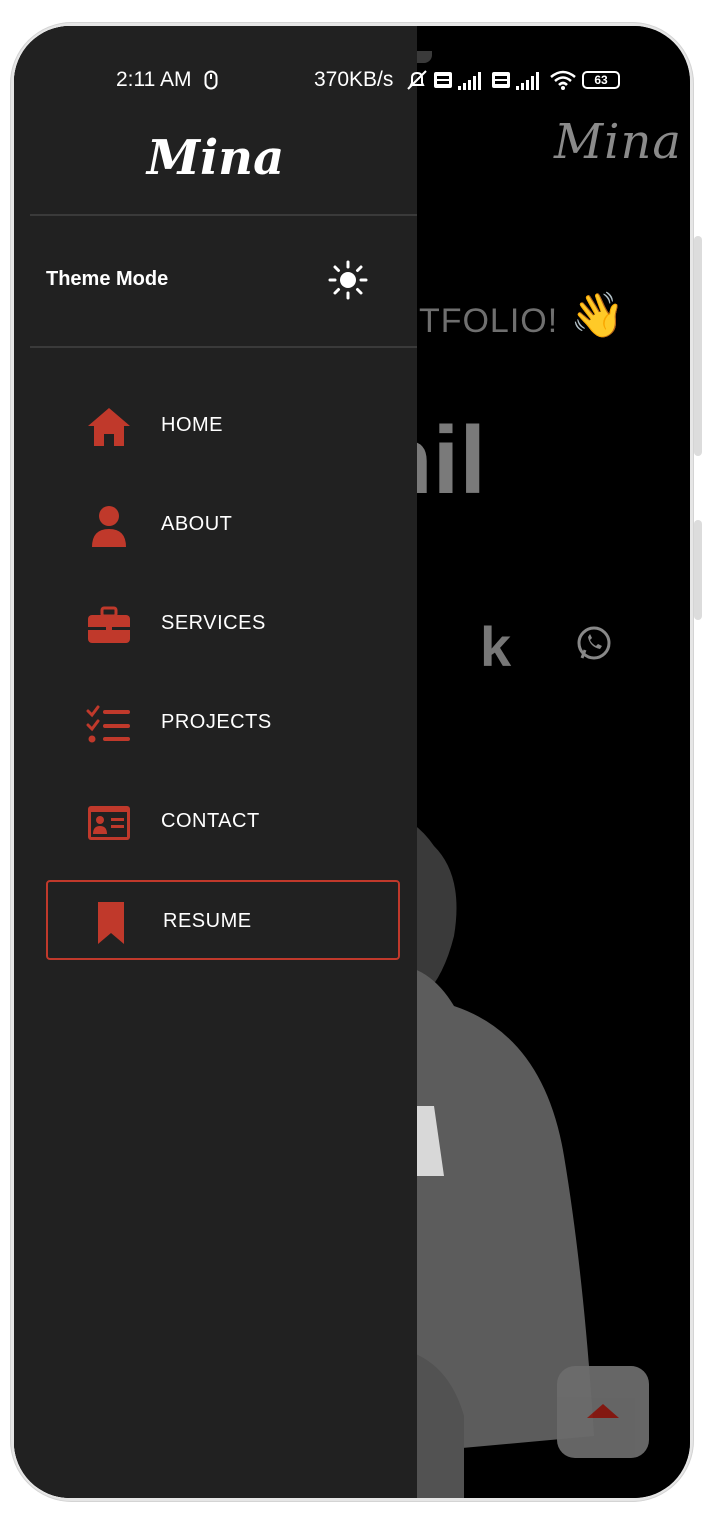 This screenshot has height=1523, width=707. I want to click on nav-label-home: HOME, so click(192, 425).